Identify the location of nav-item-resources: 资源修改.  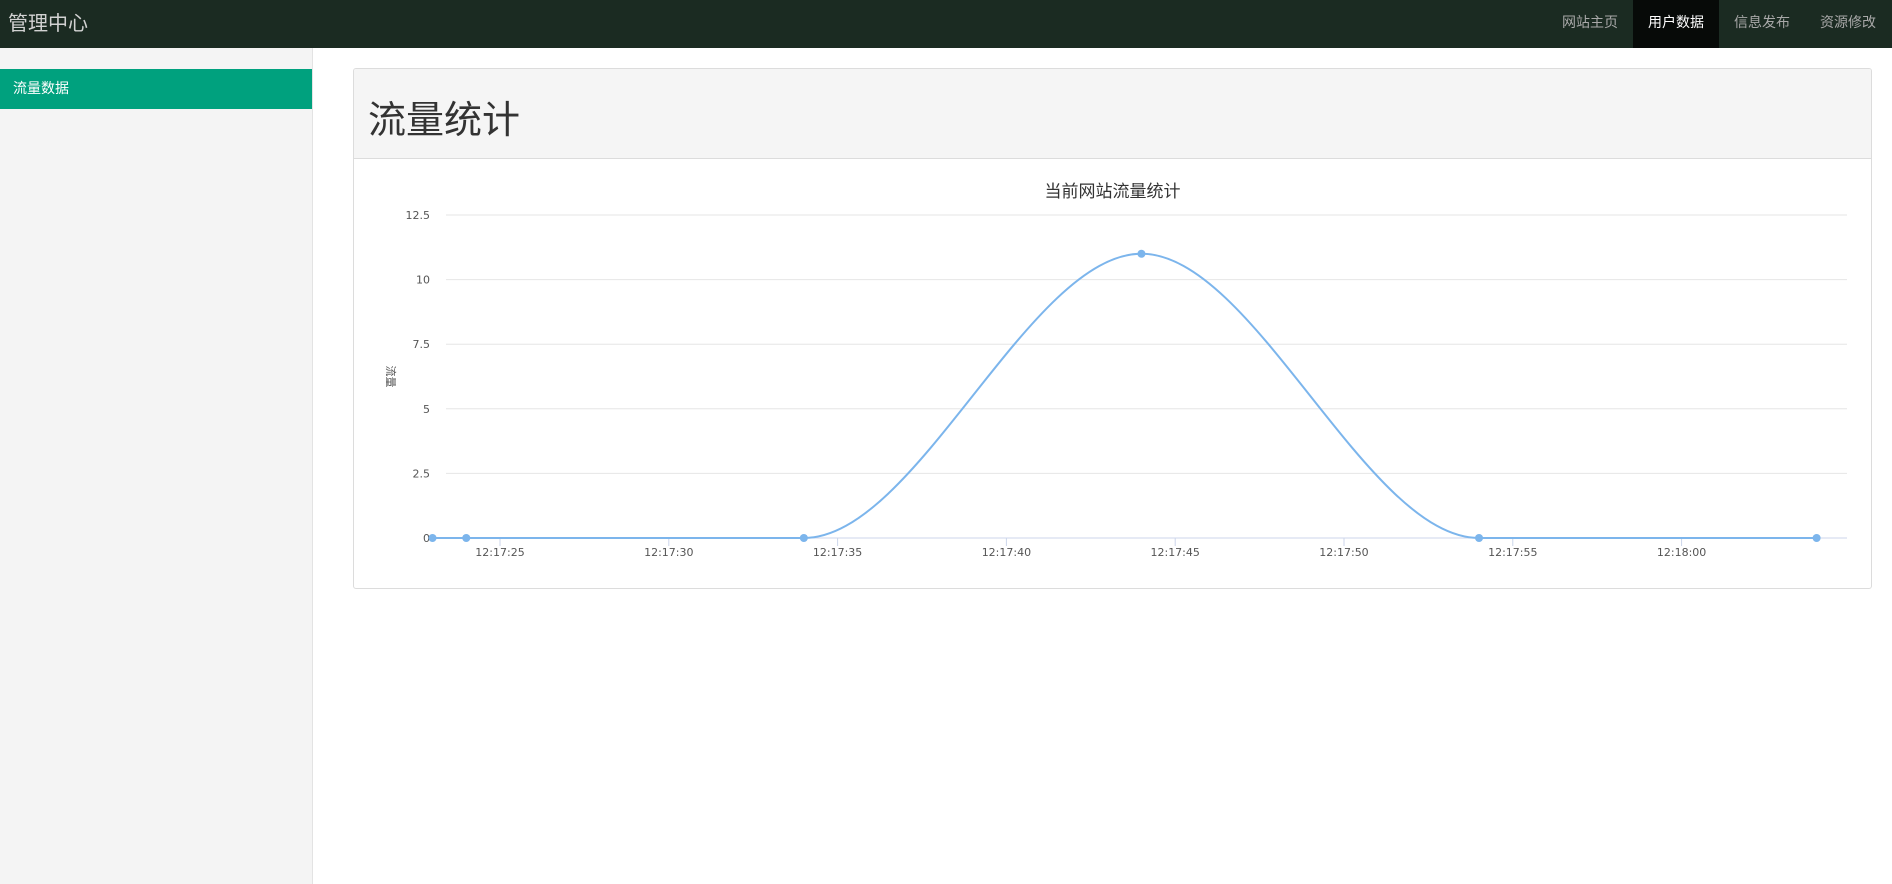
(1848, 24).